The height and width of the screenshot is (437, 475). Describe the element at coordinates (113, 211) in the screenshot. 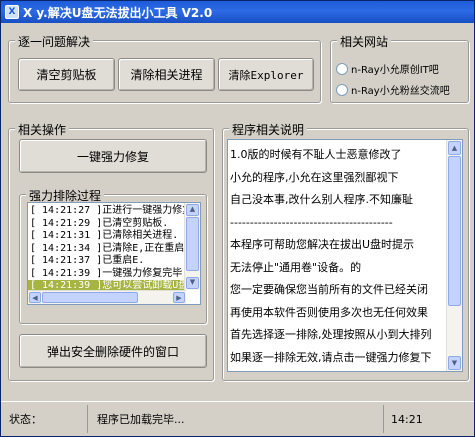

I see `log-entry: [ 14:21:27 ]正进行一键强力修复.` at that location.